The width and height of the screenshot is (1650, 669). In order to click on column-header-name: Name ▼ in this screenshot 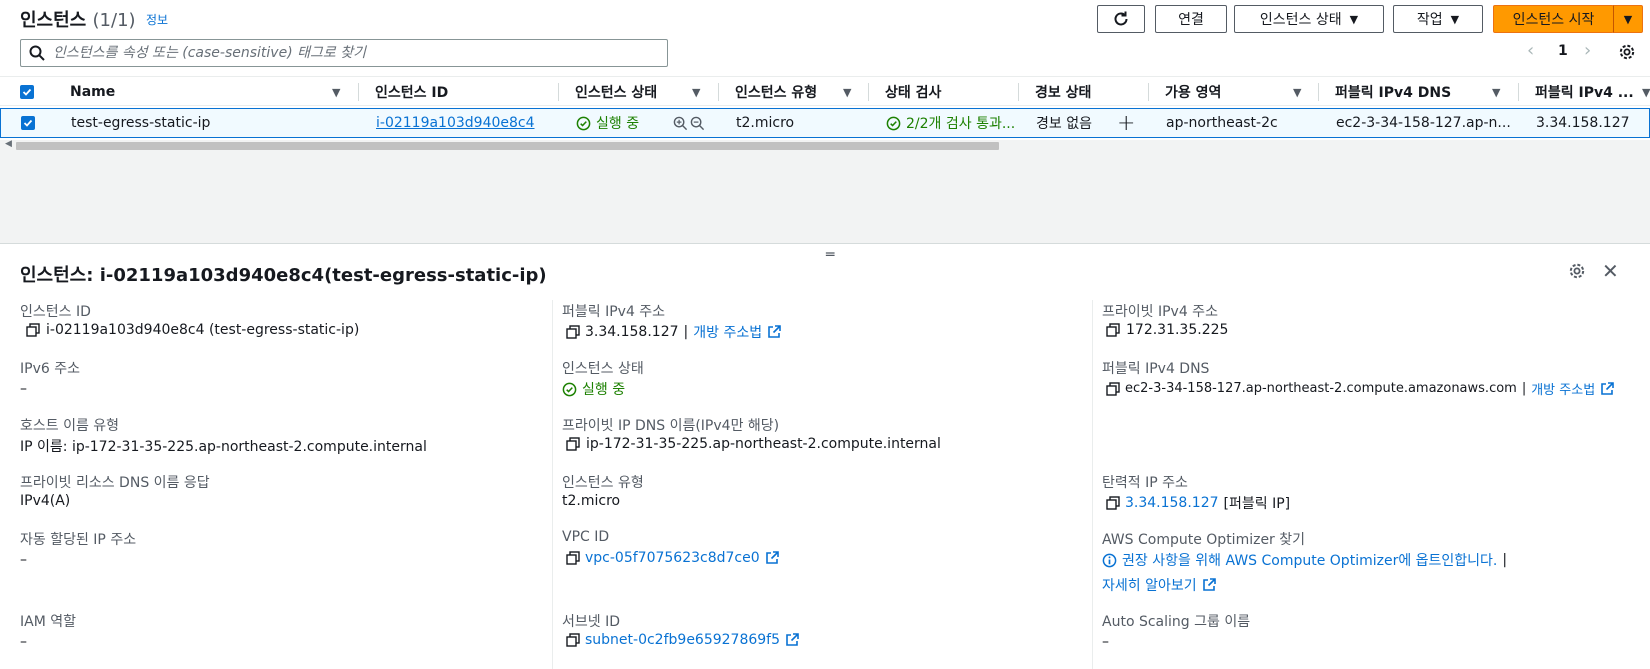, I will do `click(210, 92)`.